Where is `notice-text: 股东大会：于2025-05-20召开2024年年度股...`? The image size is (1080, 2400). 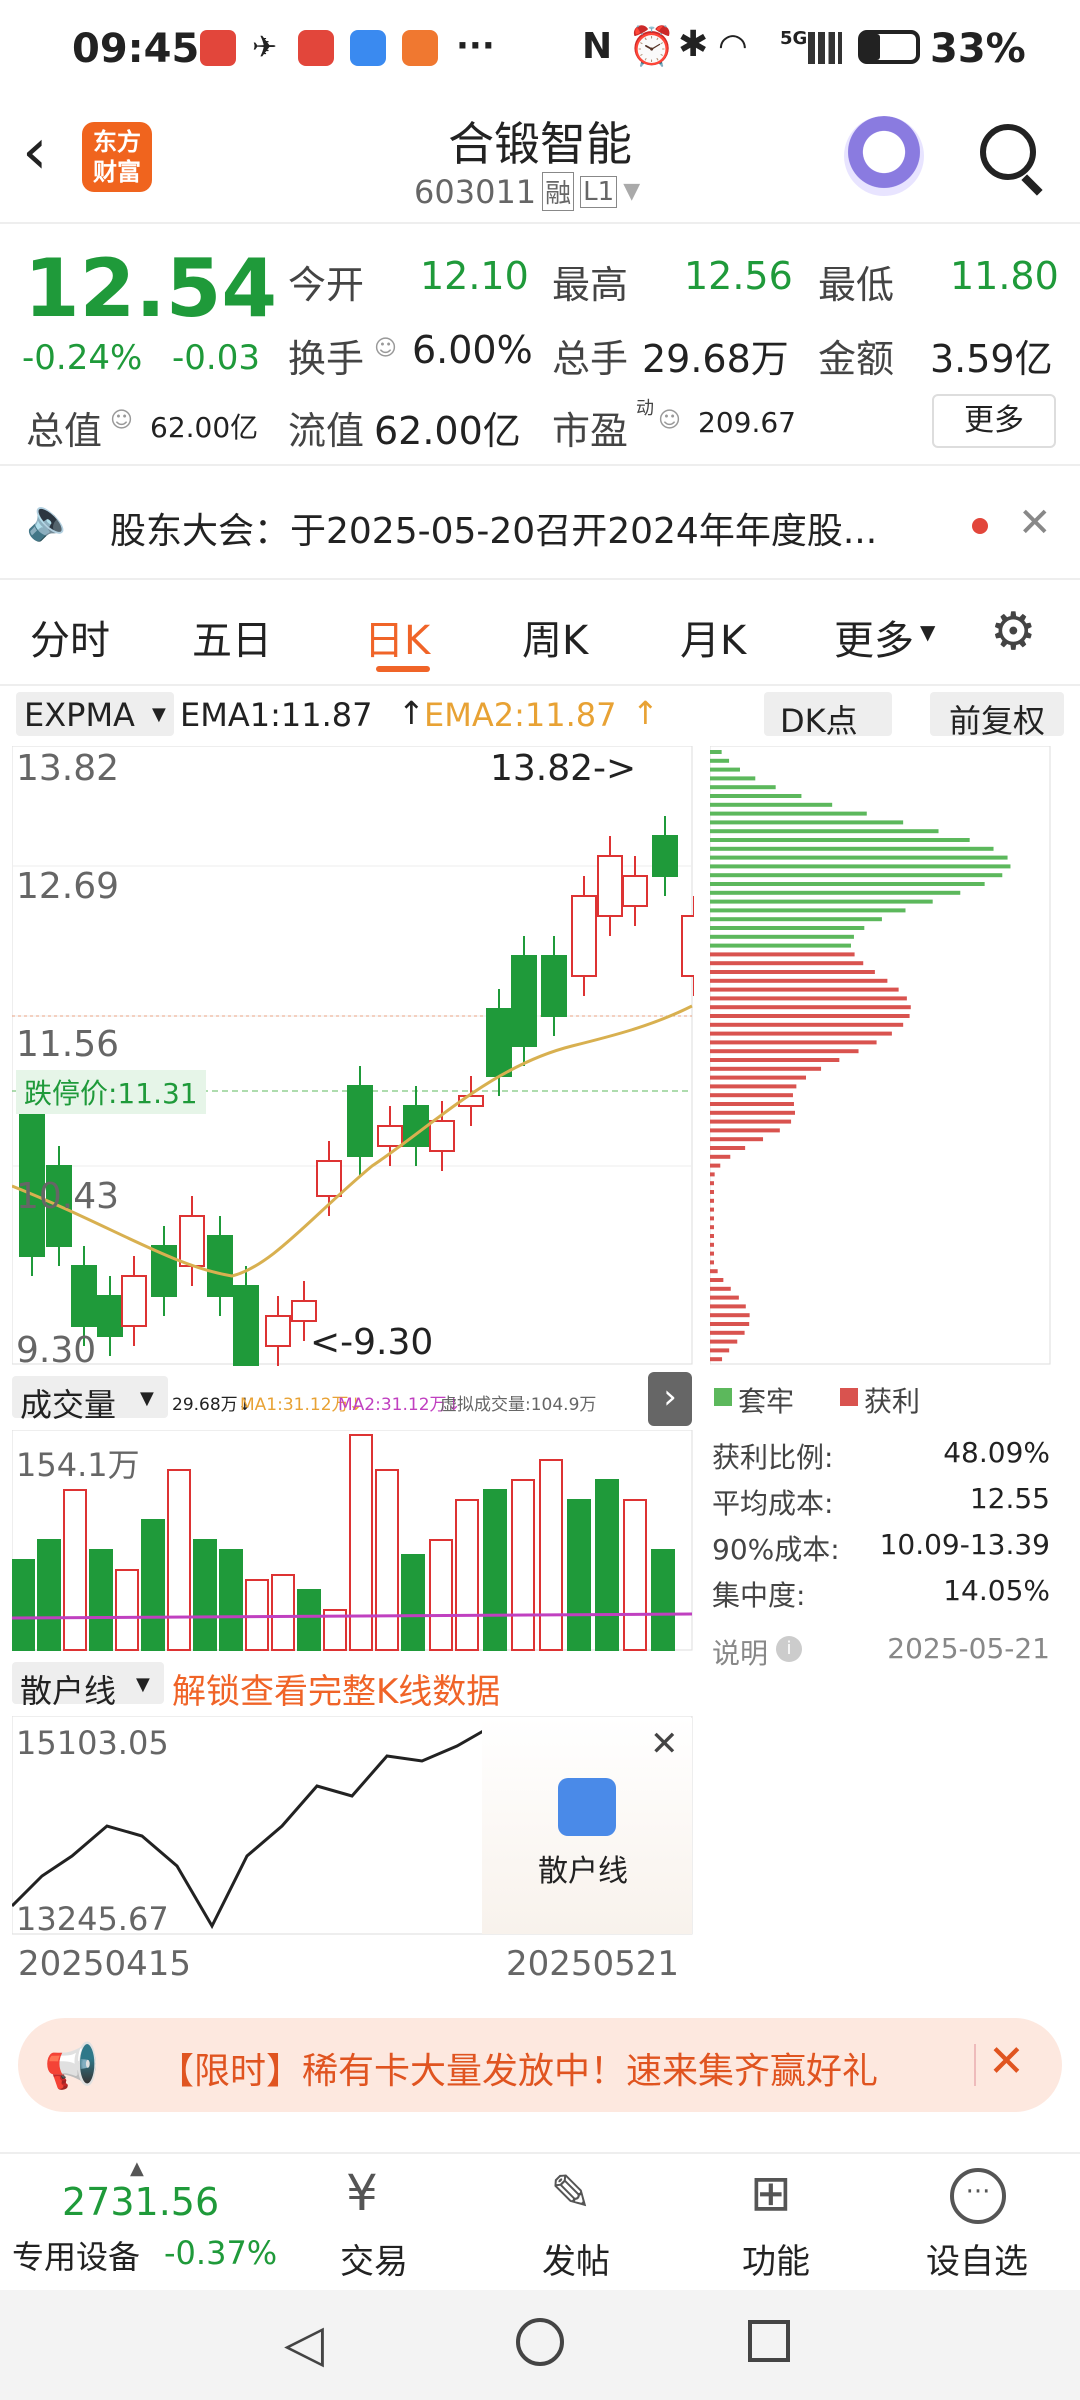 notice-text: 股东大会：于2025-05-20召开2024年年度股... is located at coordinates (494, 531).